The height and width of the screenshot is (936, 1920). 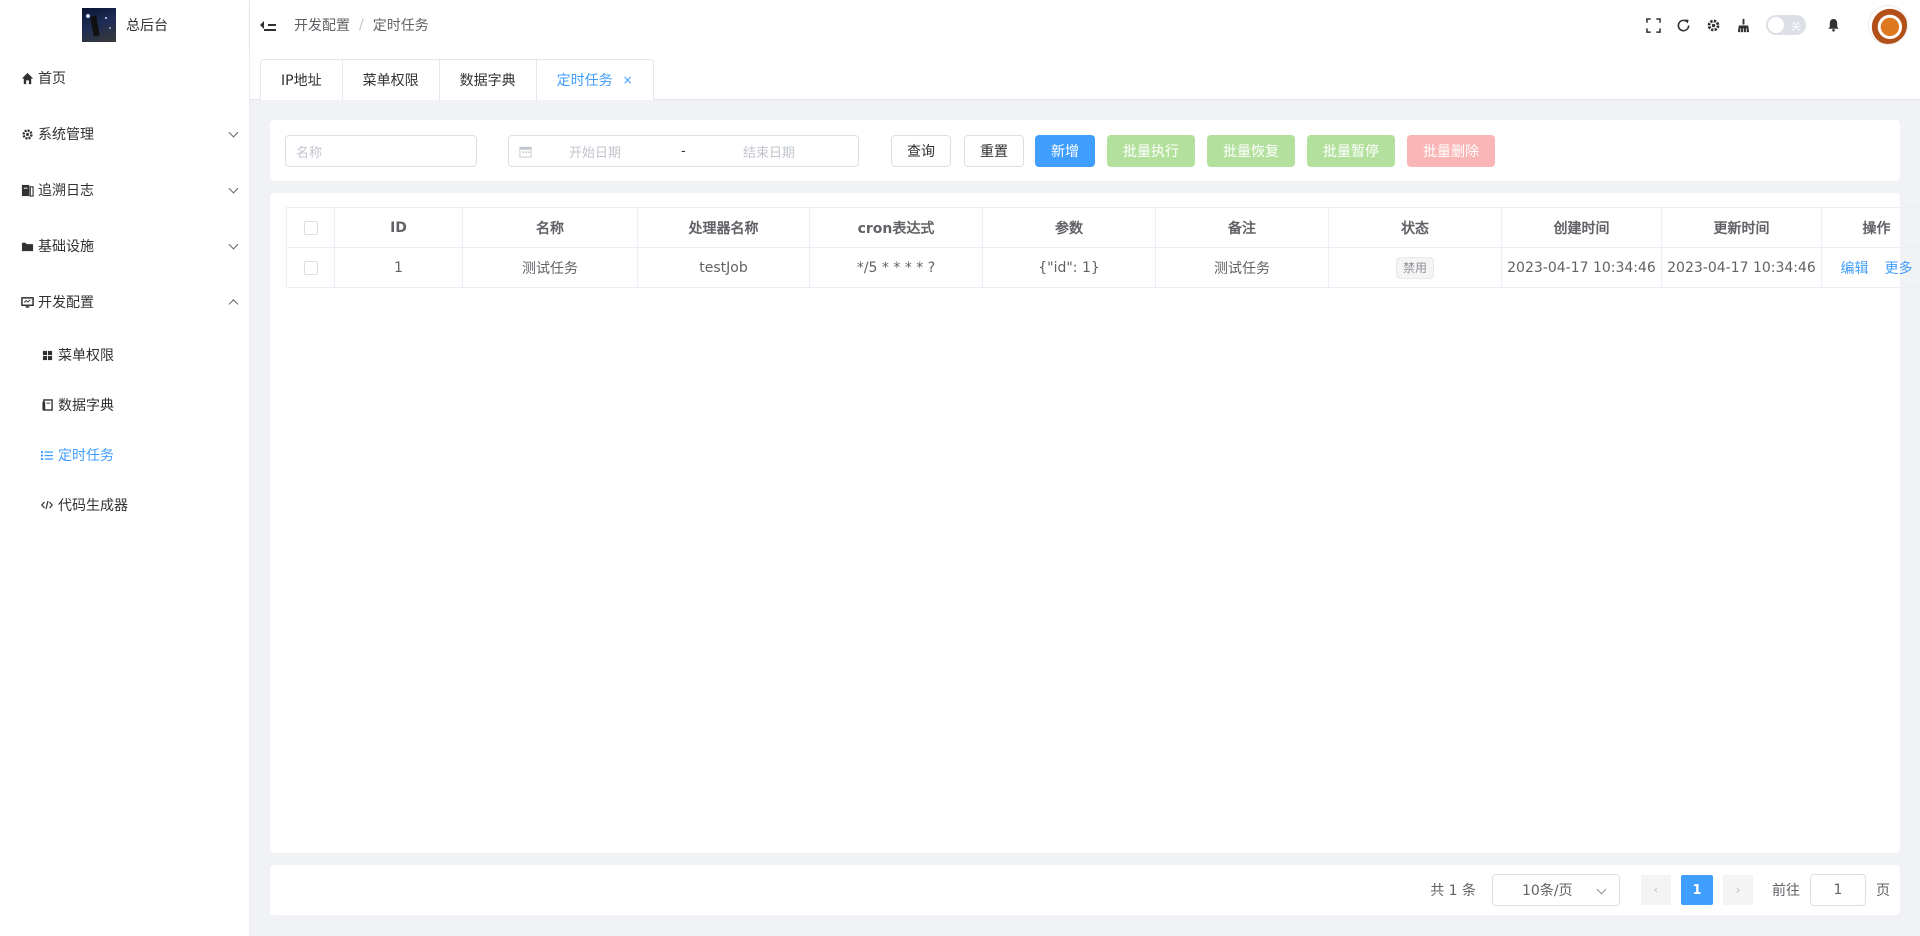 What do you see at coordinates (1741, 227) in the screenshot?
I see `column-header: 更新时间` at bounding box center [1741, 227].